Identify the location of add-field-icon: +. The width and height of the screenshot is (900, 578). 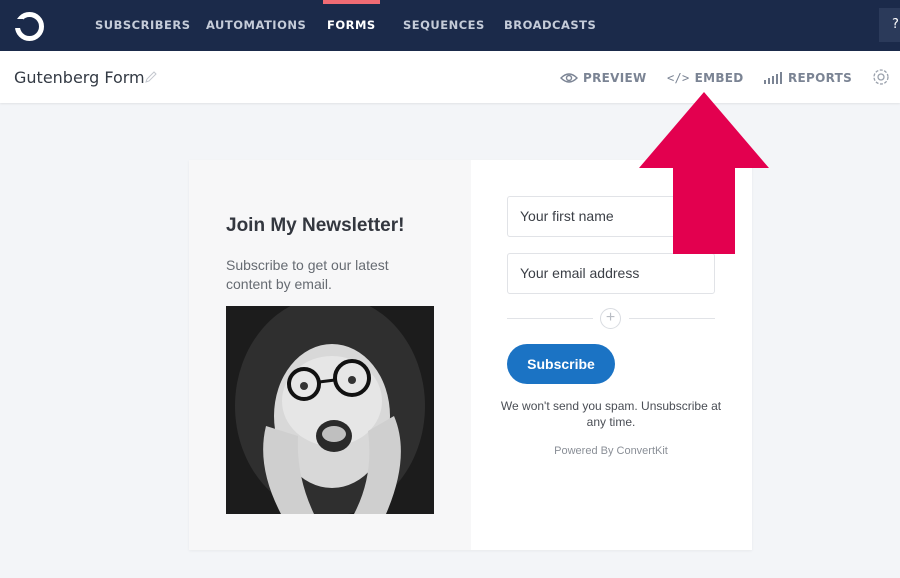
(610, 318).